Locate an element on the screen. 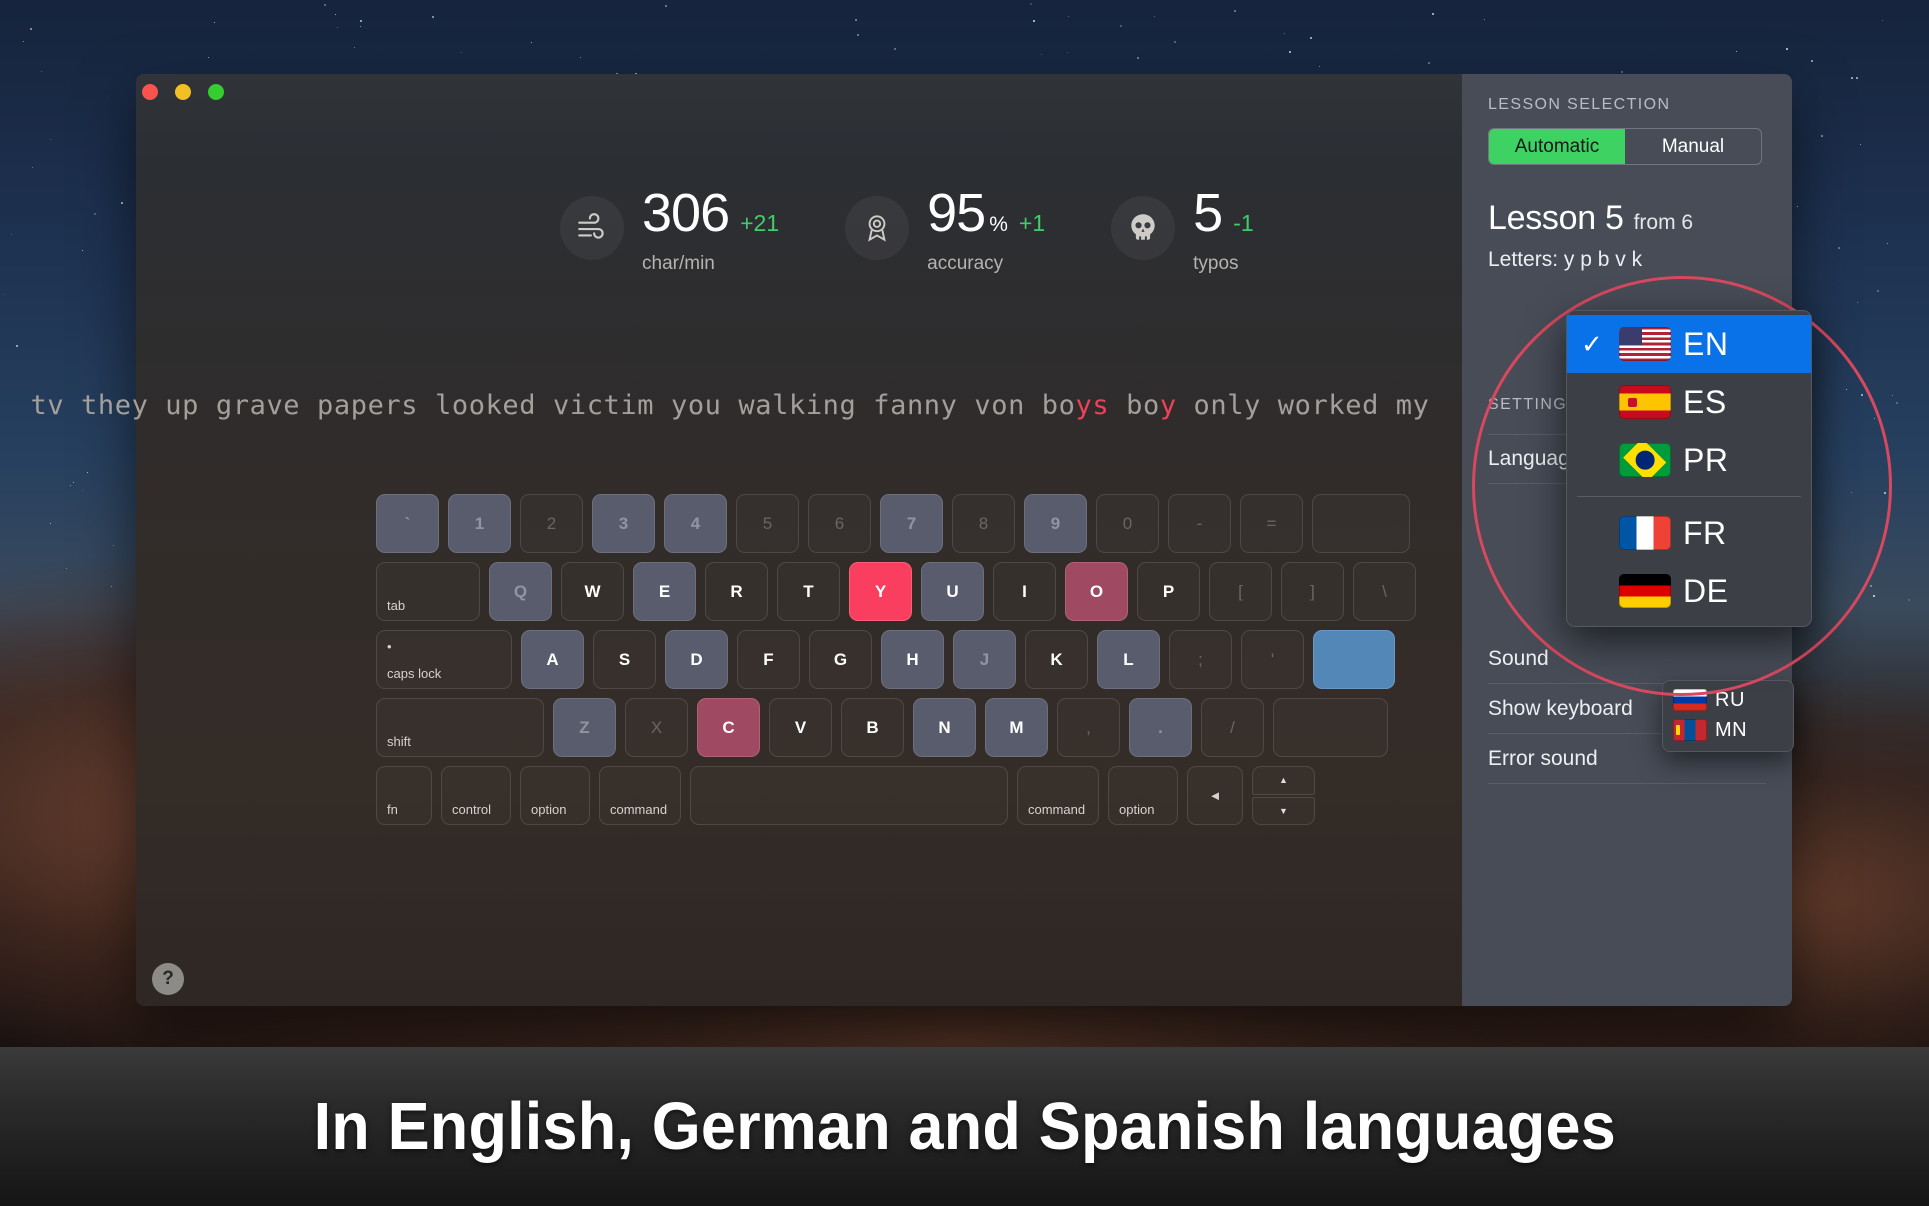  key-x: = is located at coordinates (1271, 523).